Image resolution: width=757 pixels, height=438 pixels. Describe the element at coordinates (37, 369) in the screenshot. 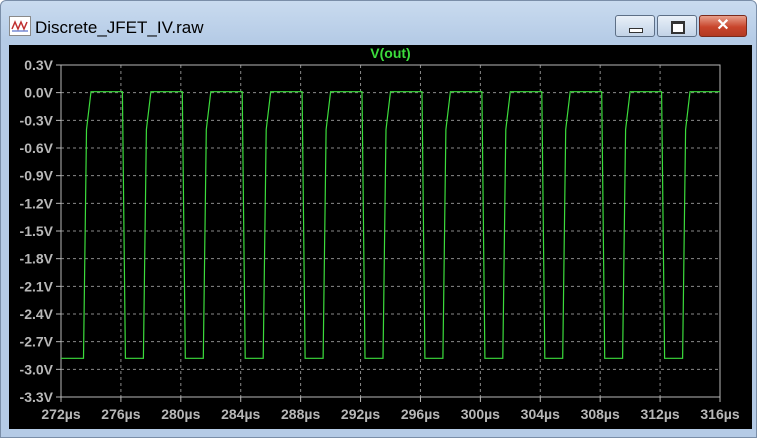

I see `y-tick-label: -3.0V` at that location.